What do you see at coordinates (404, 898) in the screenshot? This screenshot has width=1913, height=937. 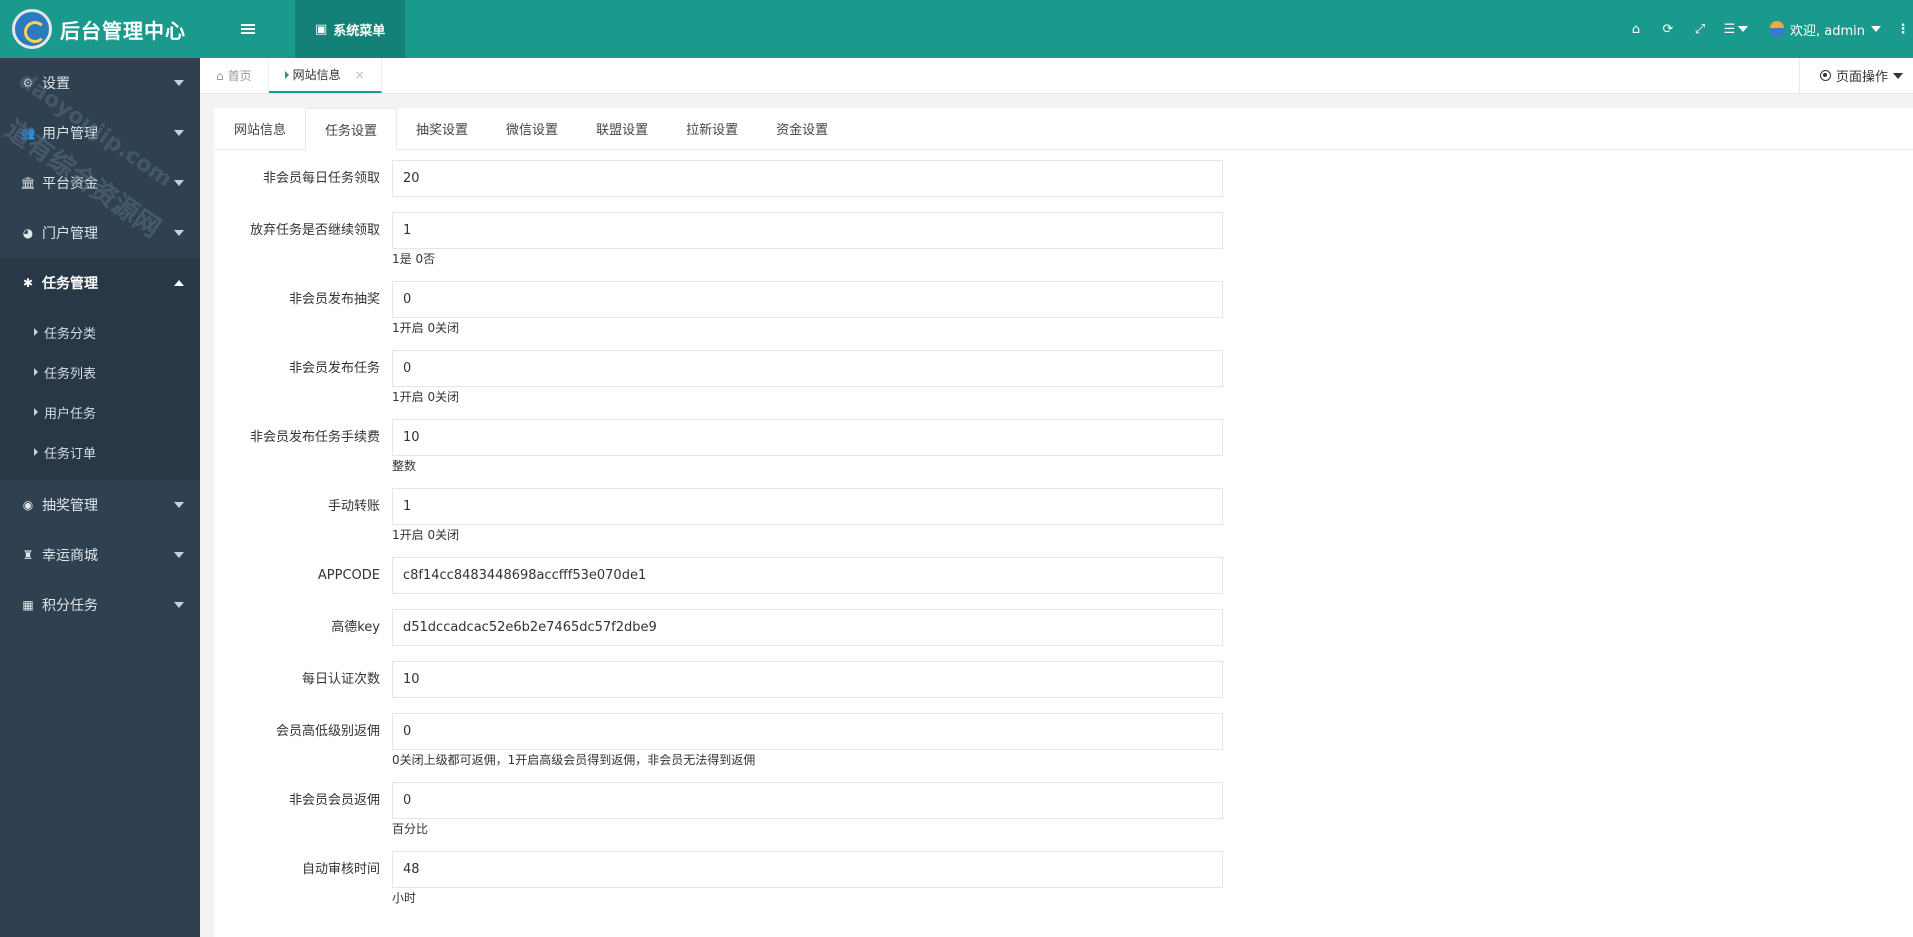 I see `field-hint: 小时` at bounding box center [404, 898].